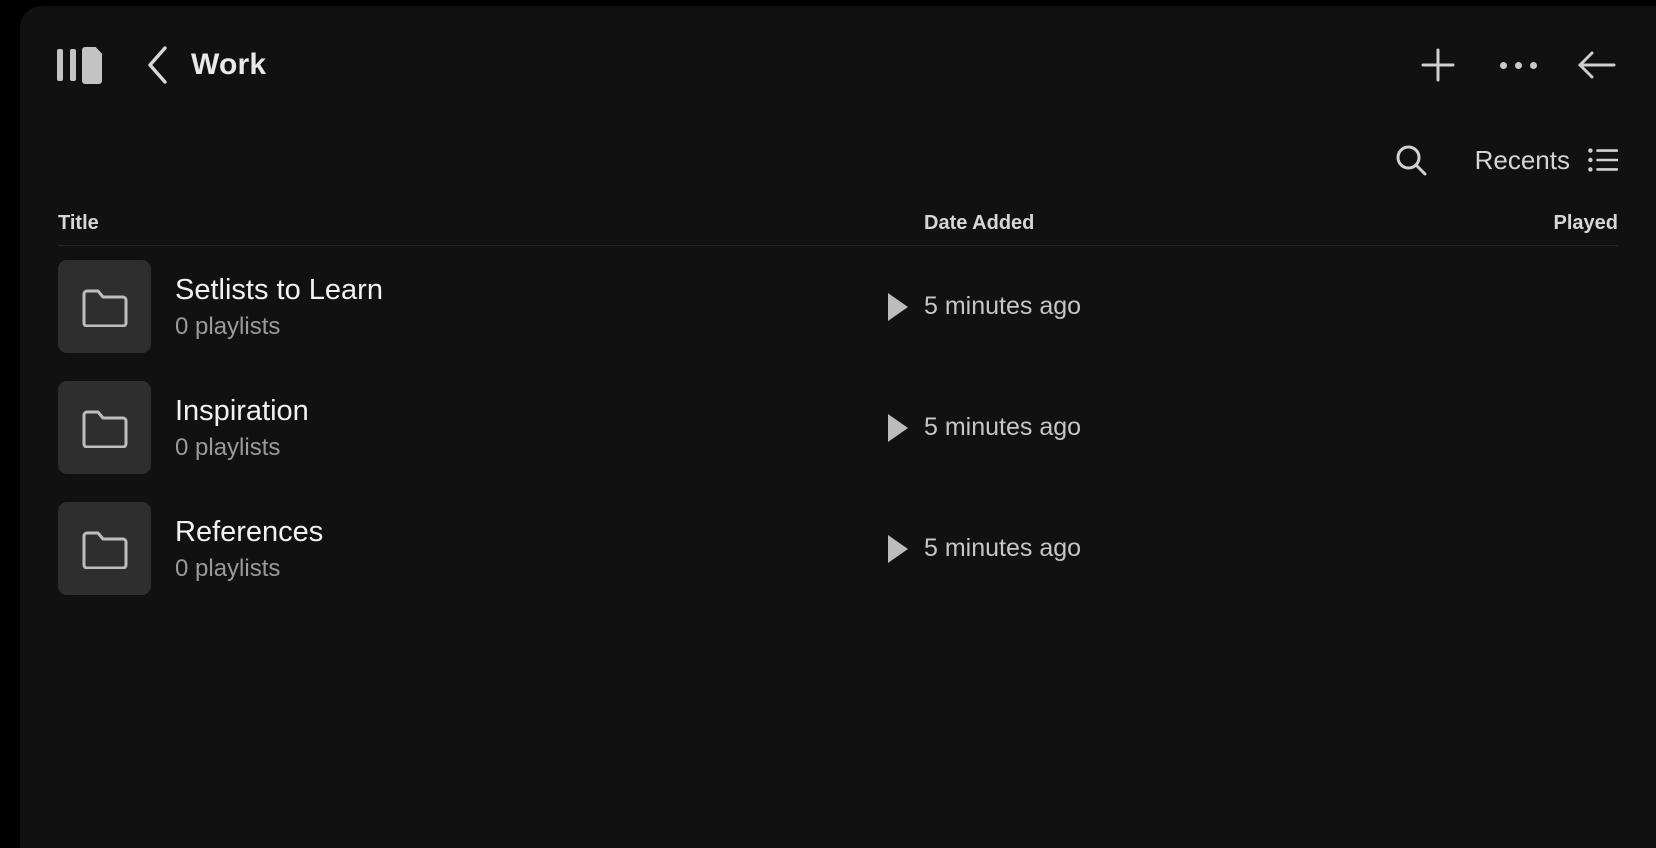 This screenshot has height=848, width=1656. I want to click on ellipsis-icon, so click(1518, 65).